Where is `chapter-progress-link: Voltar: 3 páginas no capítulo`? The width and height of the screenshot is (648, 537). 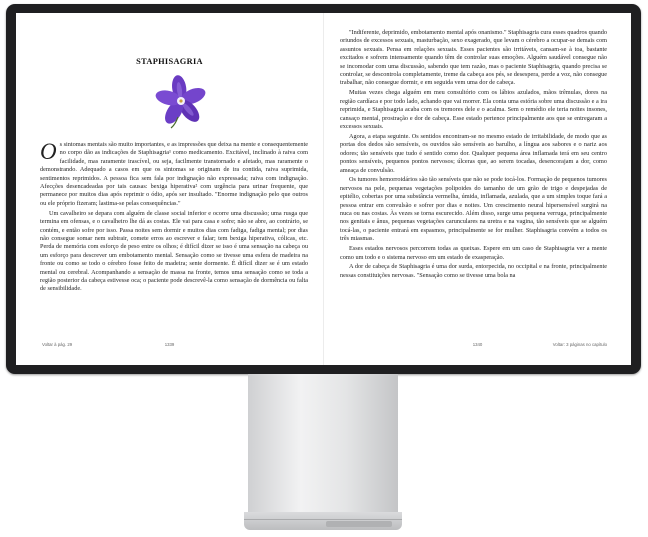
chapter-progress-link: Voltar: 3 páginas no capítulo is located at coordinates (580, 345).